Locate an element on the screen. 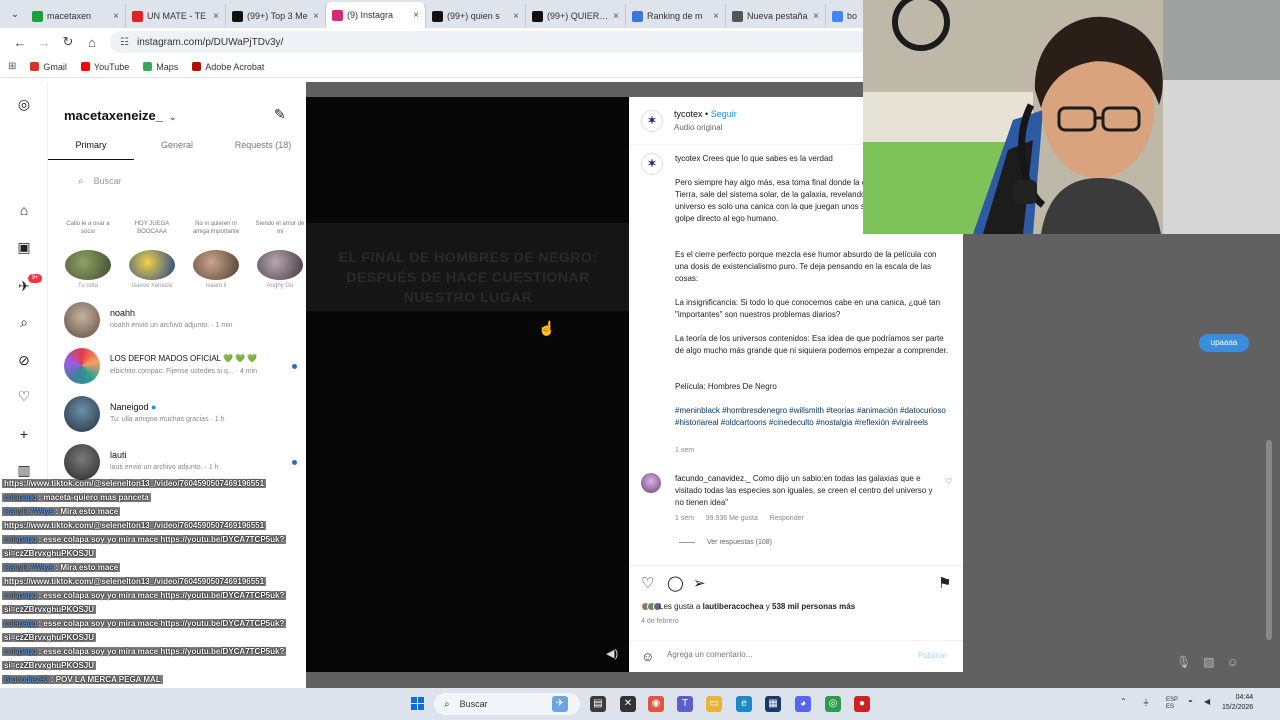 The image size is (1280, 720). avatar is located at coordinates (88, 265).